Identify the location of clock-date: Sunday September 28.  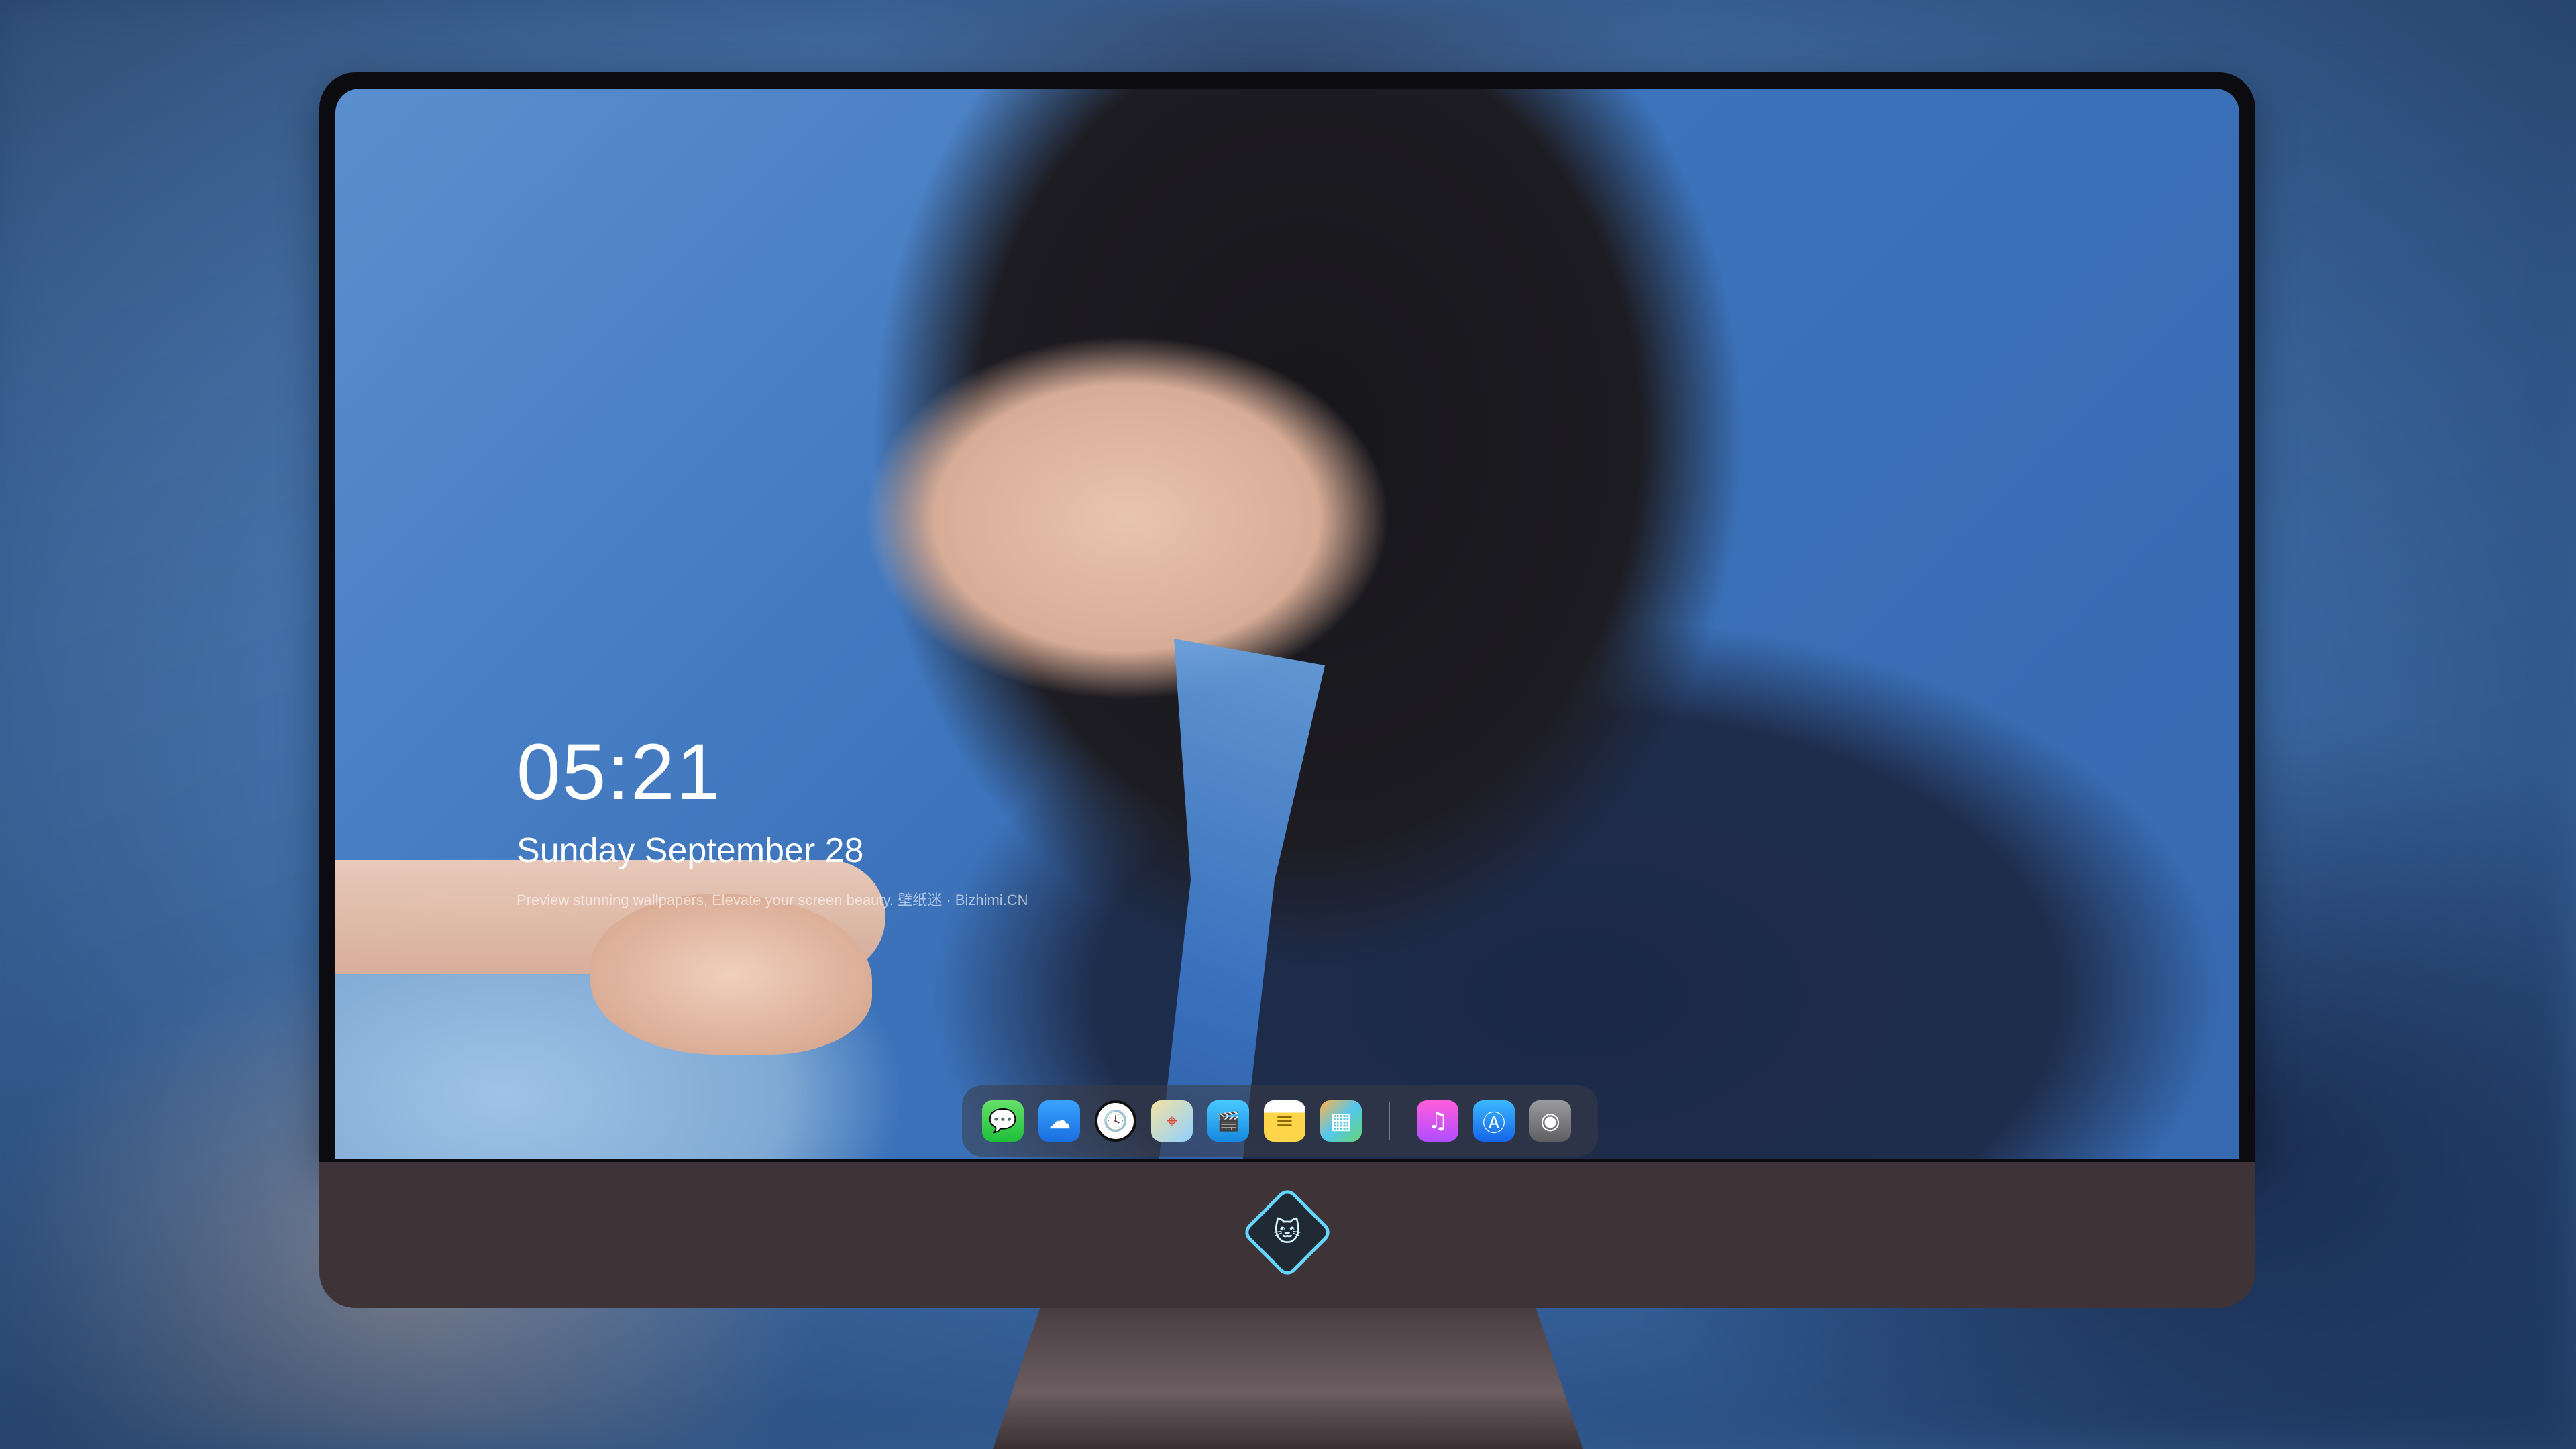
(690, 850).